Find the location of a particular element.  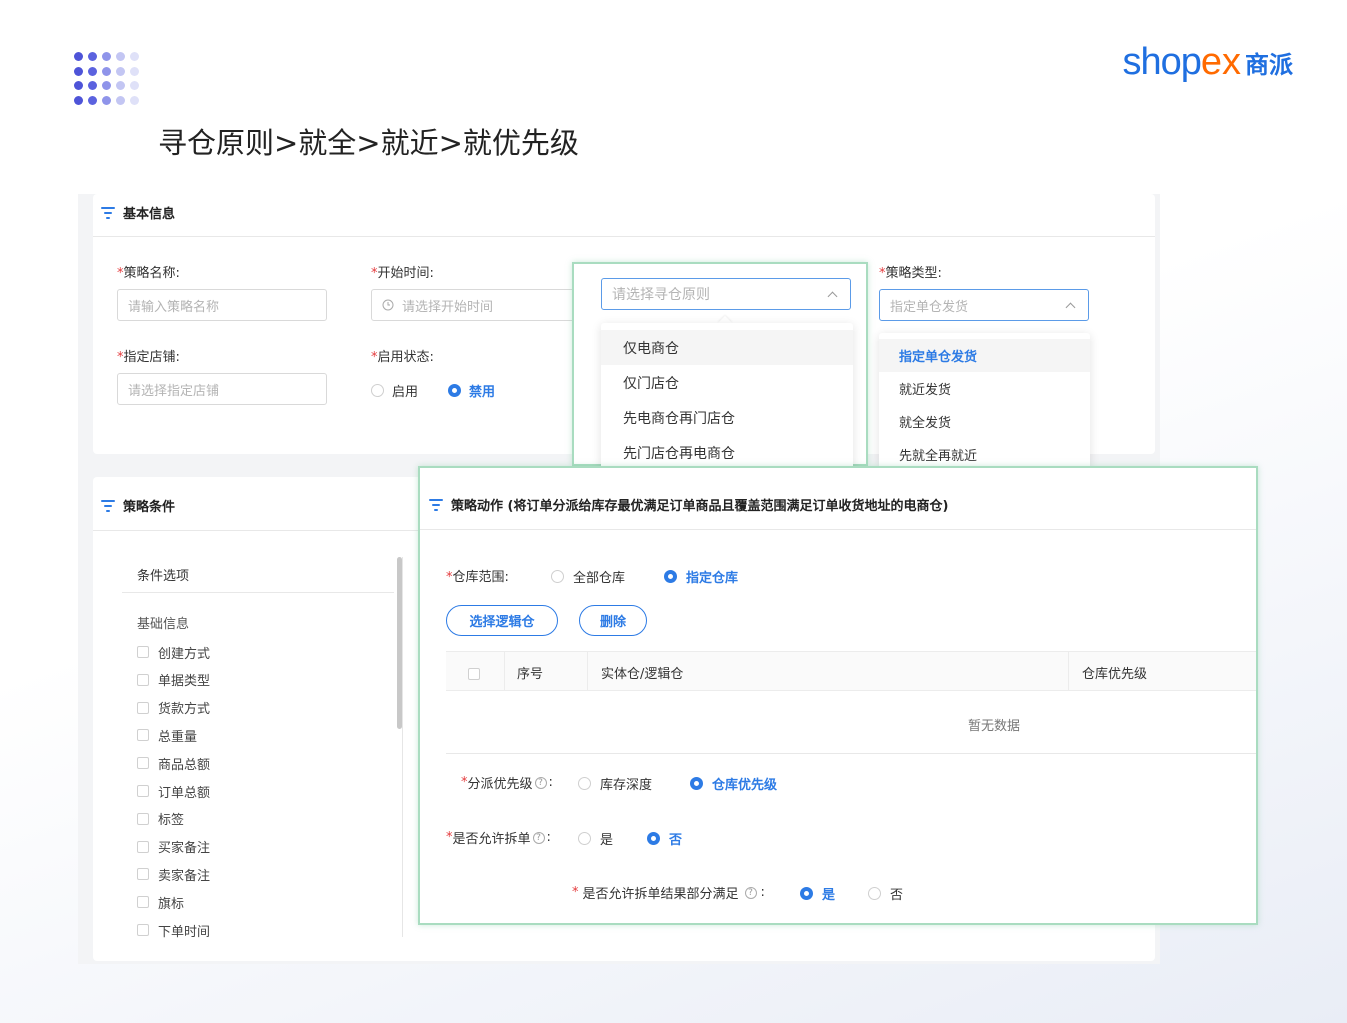

select-logic-warehouse-button: 选择逻辑仓 is located at coordinates (502, 620).